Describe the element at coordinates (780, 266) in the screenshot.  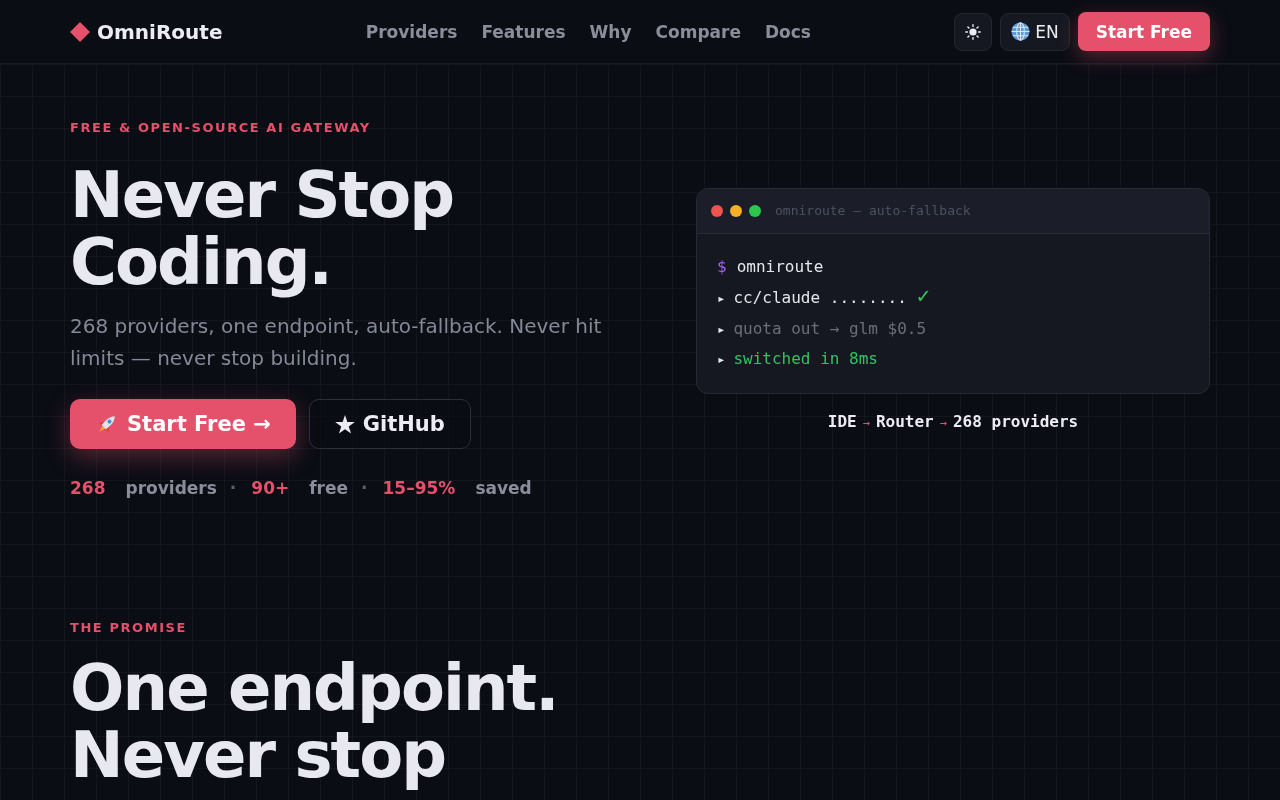
I see `command-text: omniroute` at that location.